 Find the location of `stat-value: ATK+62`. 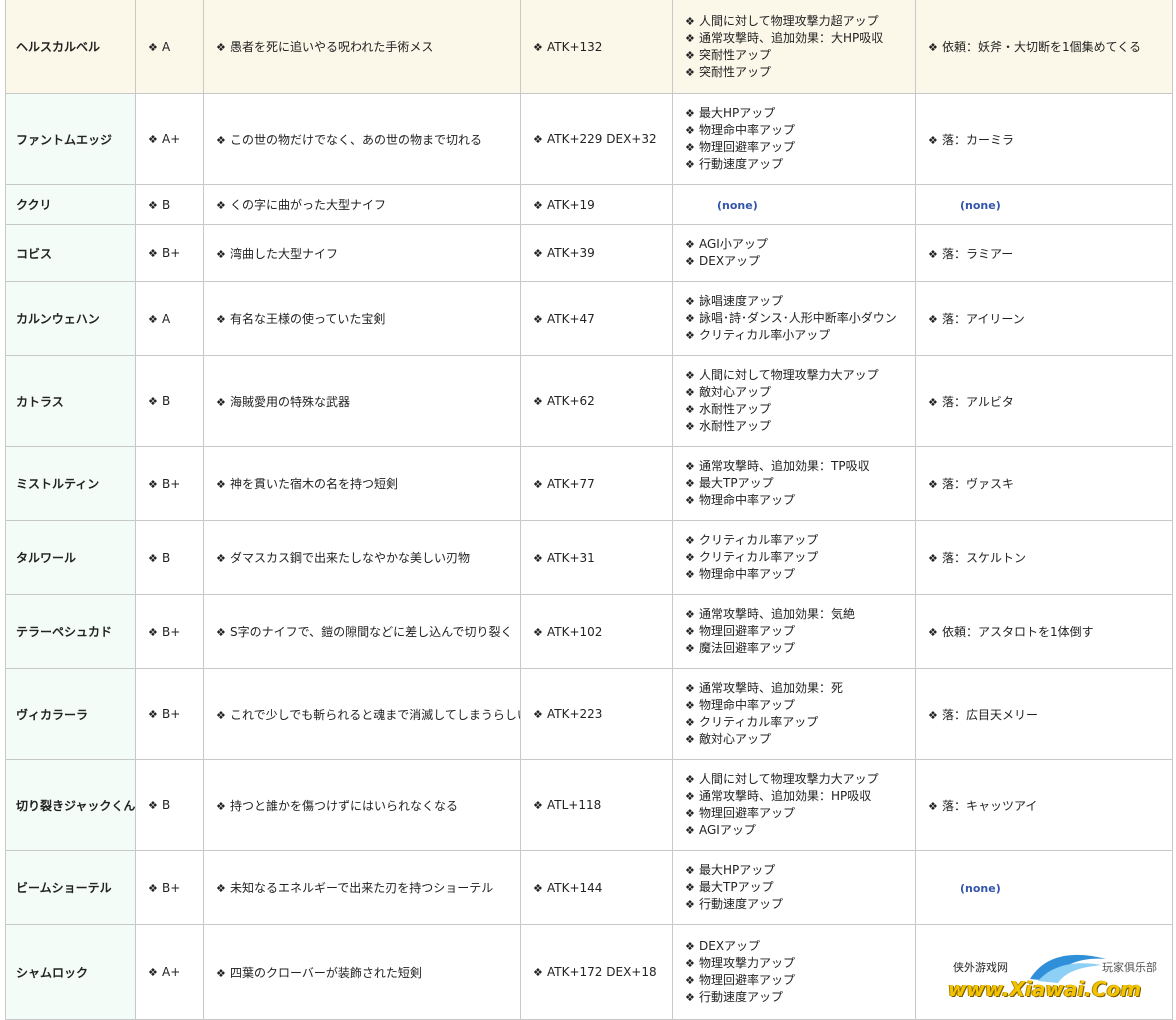

stat-value: ATK+62 is located at coordinates (571, 401).